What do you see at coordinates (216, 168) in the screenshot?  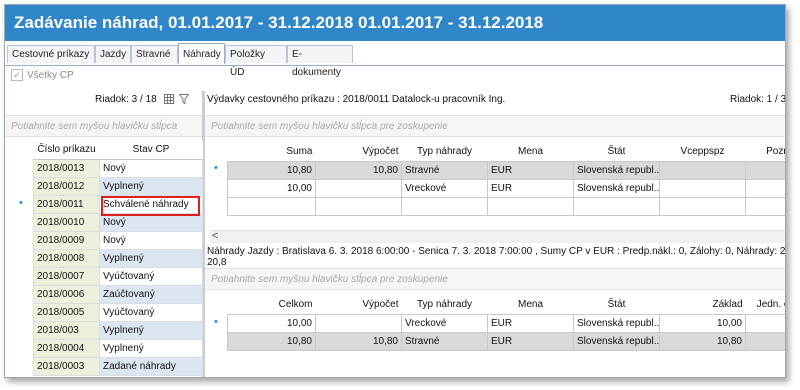 I see `expenses-row-indicator: •` at bounding box center [216, 168].